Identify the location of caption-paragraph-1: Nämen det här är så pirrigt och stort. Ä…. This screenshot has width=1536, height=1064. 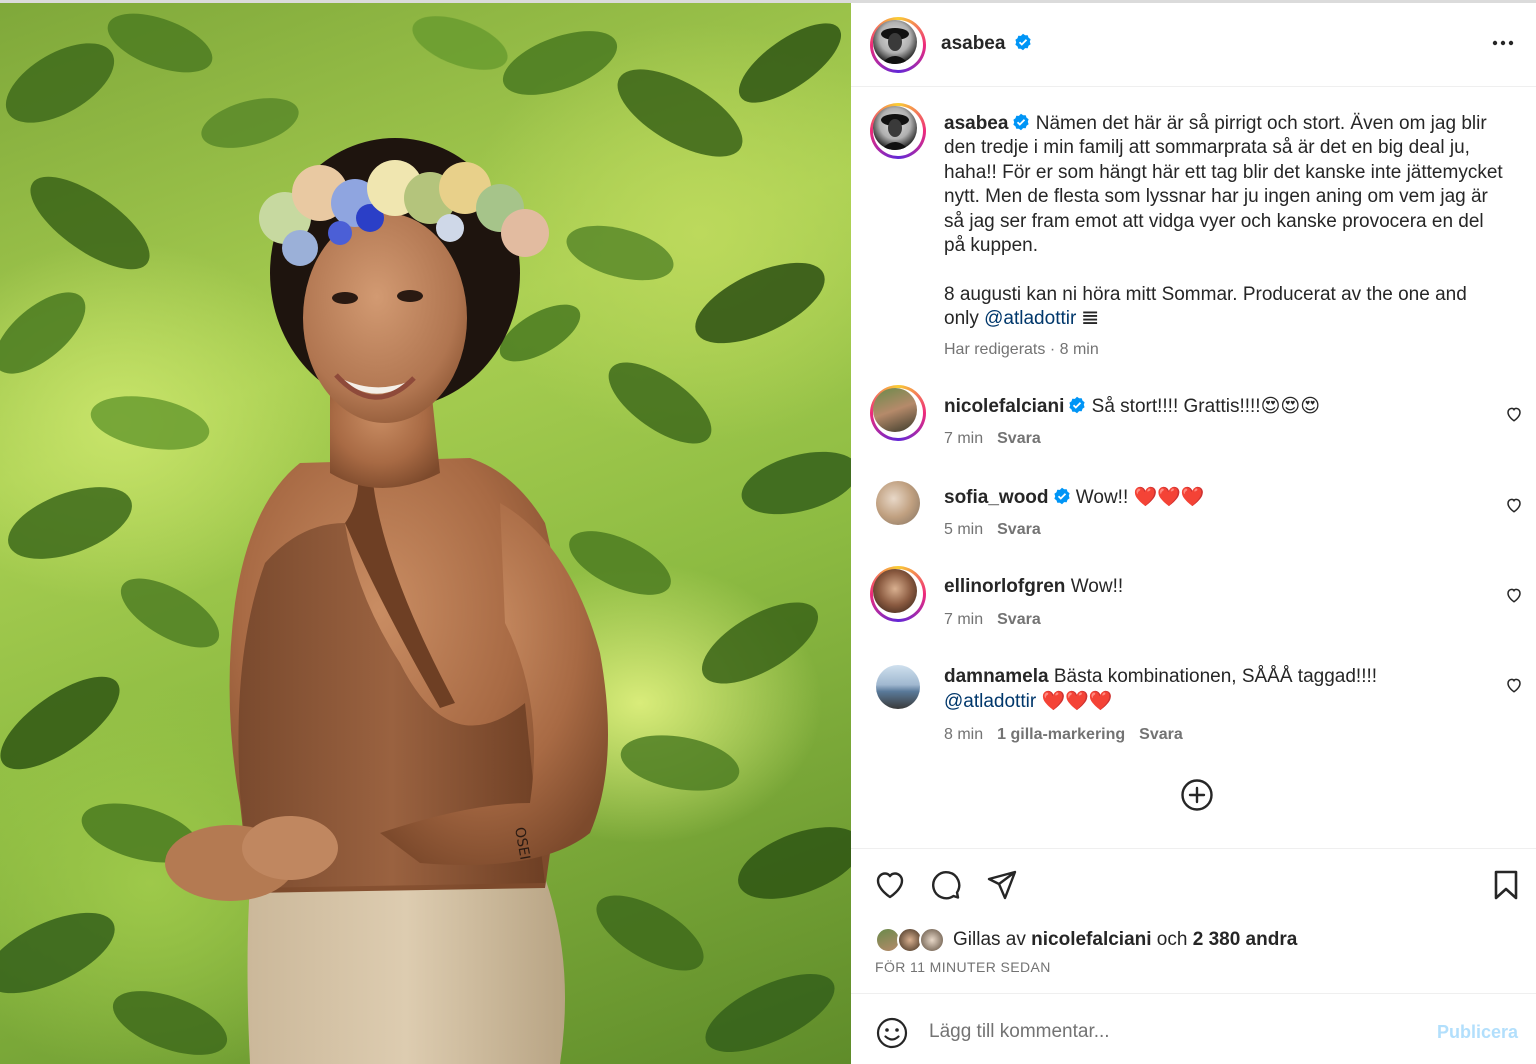
(1223, 185).